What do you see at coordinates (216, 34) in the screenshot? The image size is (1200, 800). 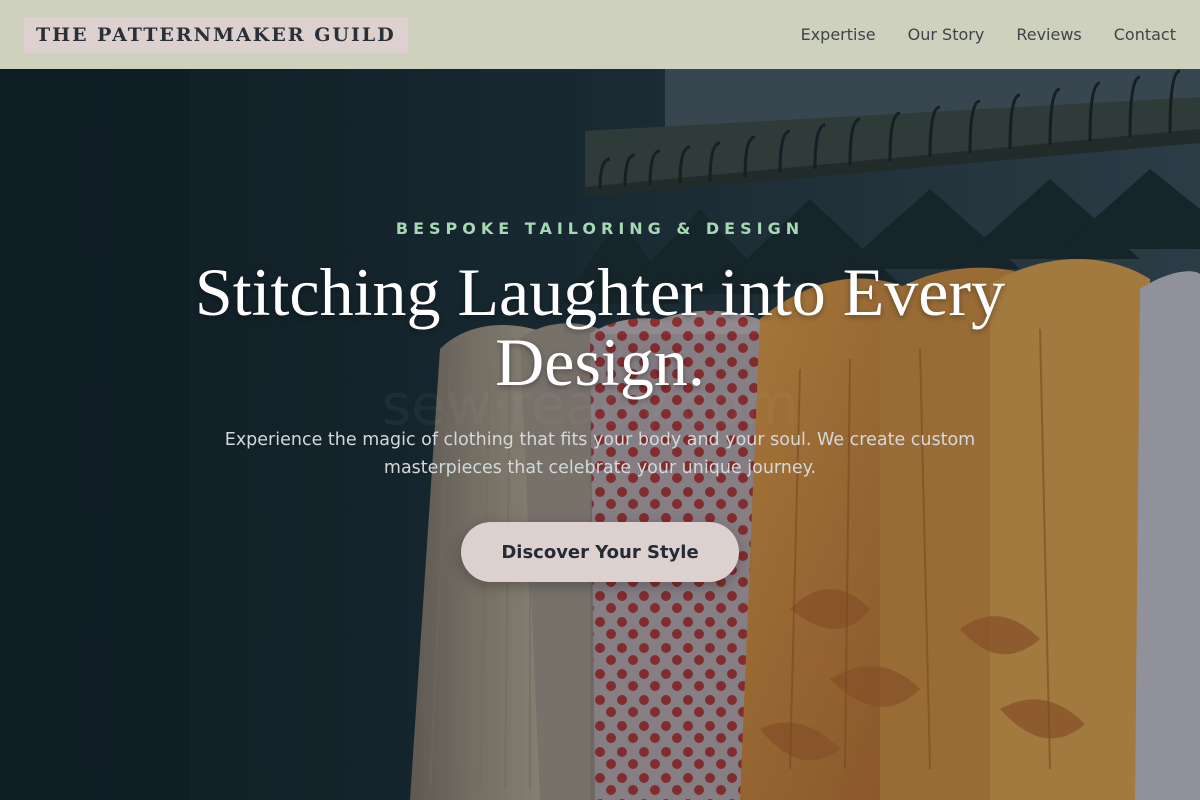 I see `brand-logo: THE PATTERNMAKER GUILD` at bounding box center [216, 34].